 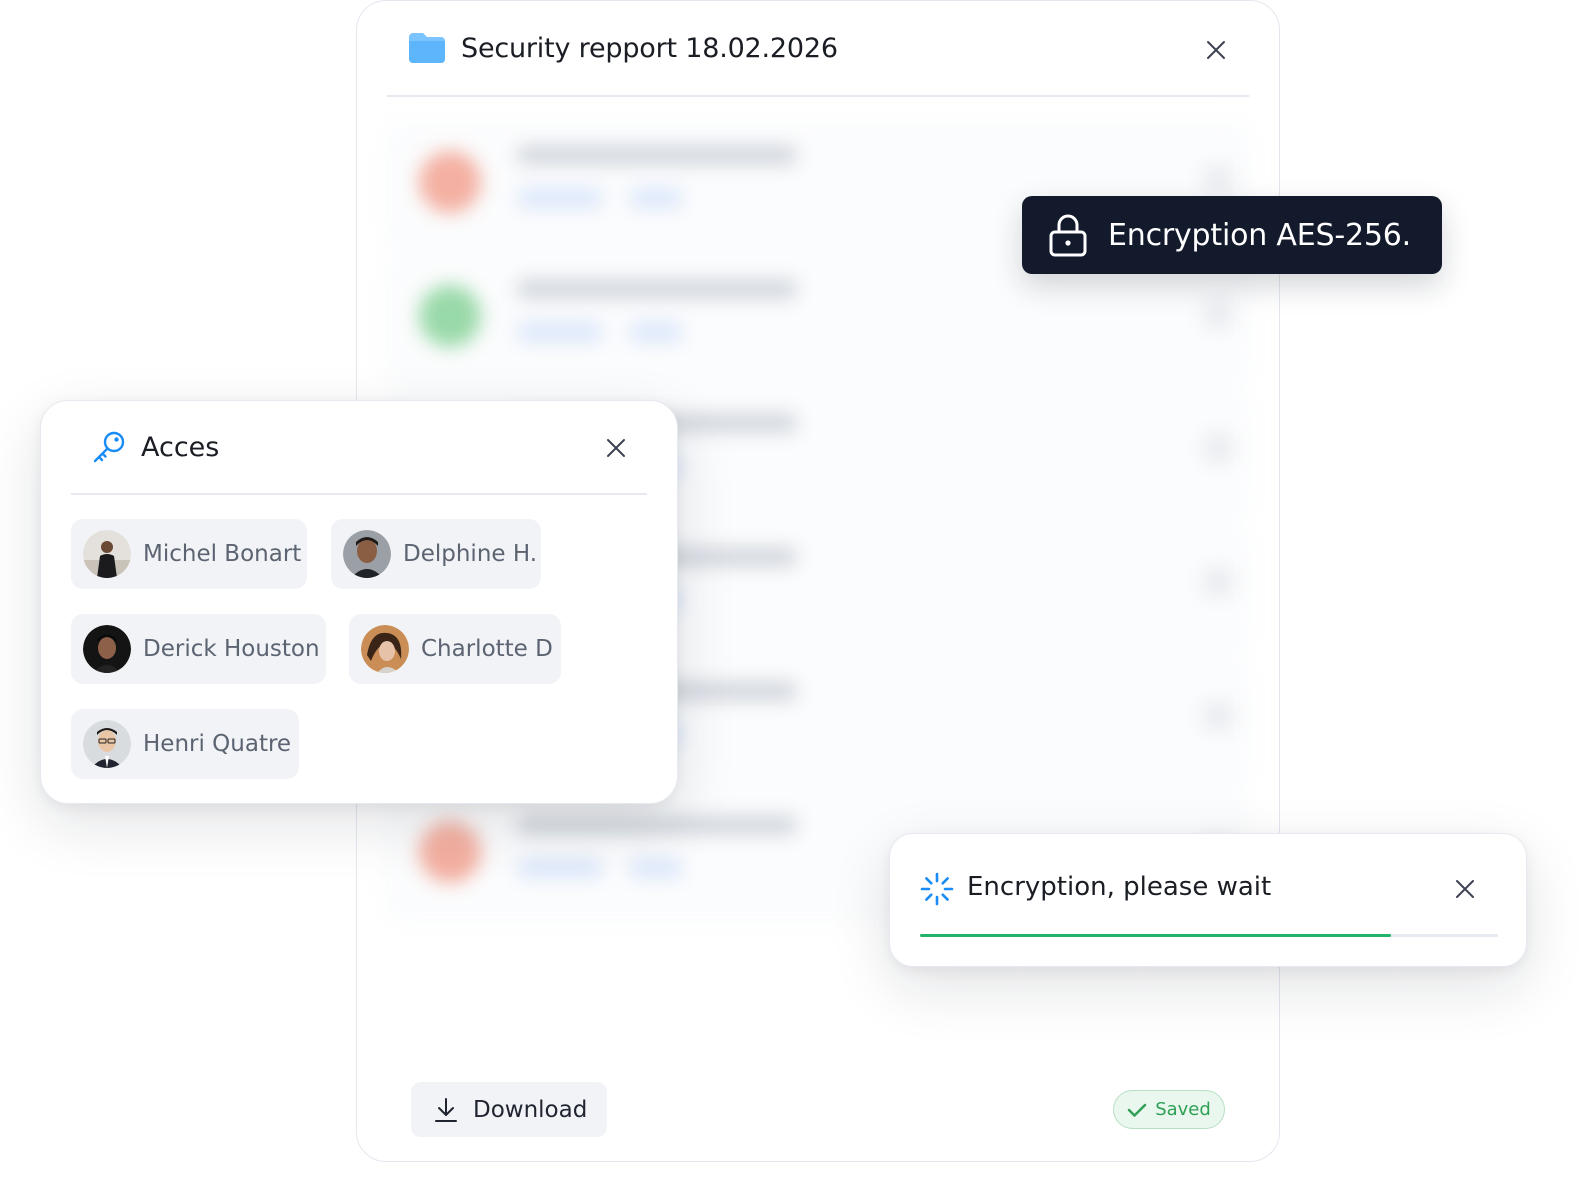 I want to click on report-header: Security repport 18.02.2026, so click(x=818, y=49).